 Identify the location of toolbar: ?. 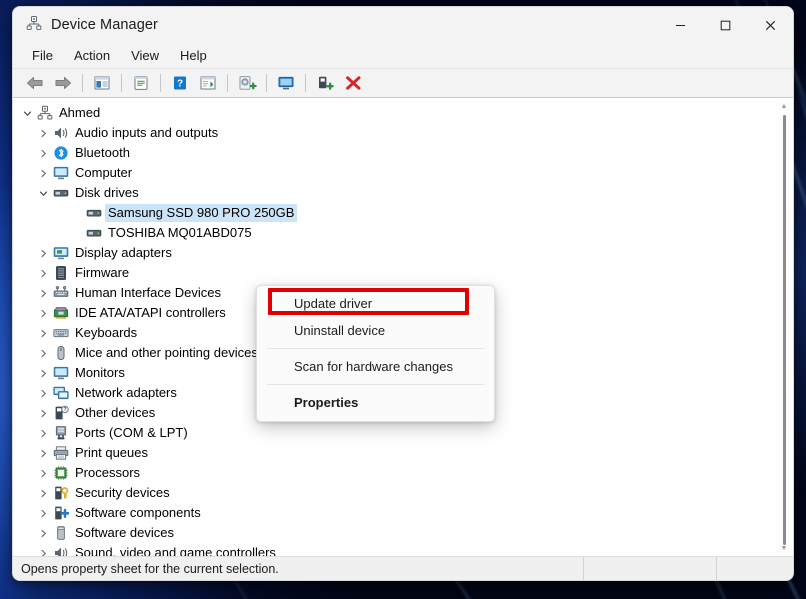
(403, 83).